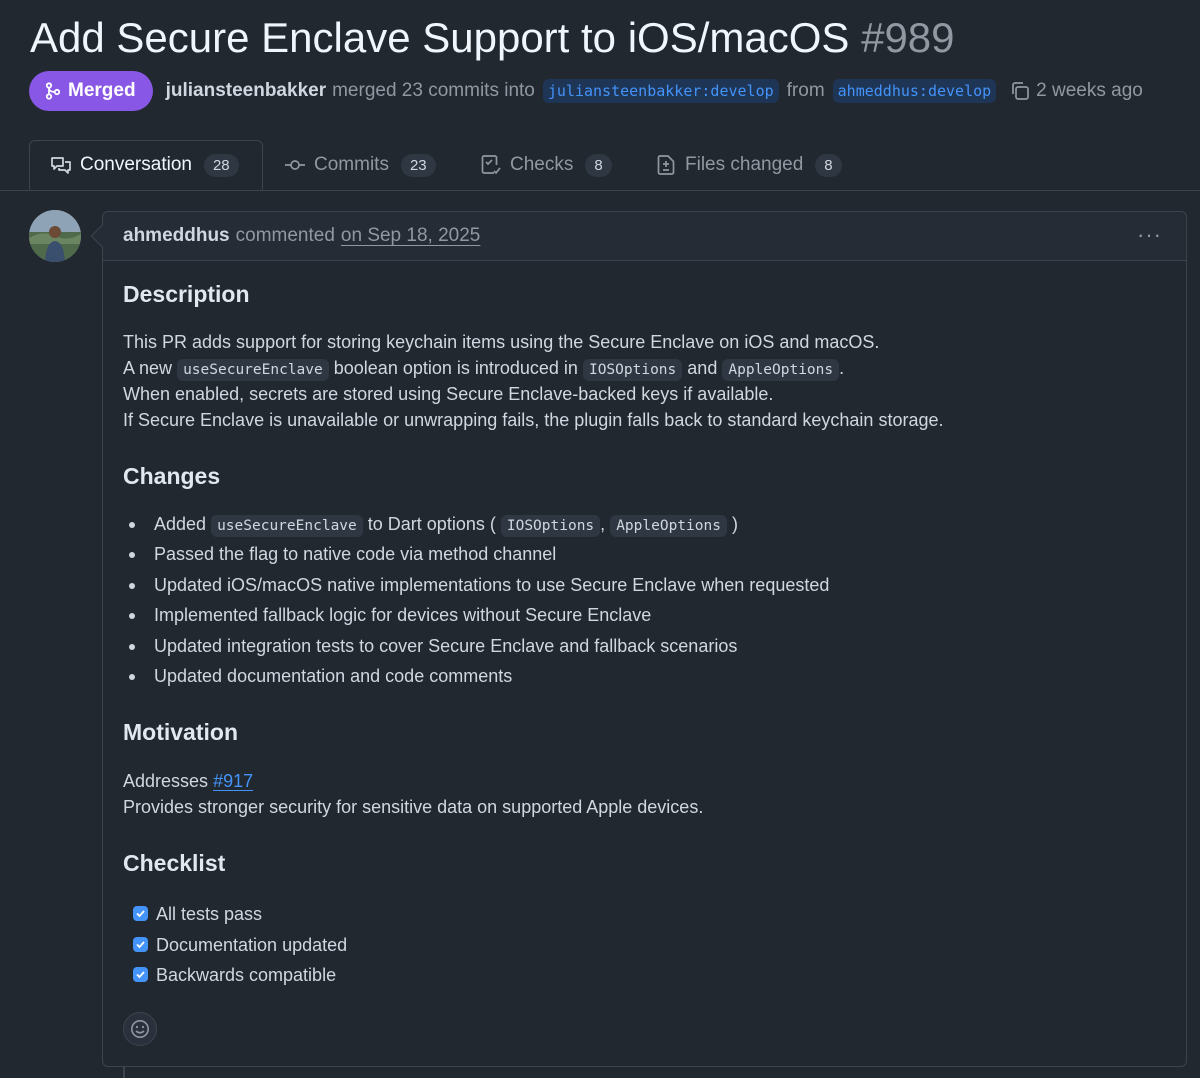 The image size is (1200, 1078). What do you see at coordinates (221, 165) in the screenshot?
I see `tab-conversation-count: 28` at bounding box center [221, 165].